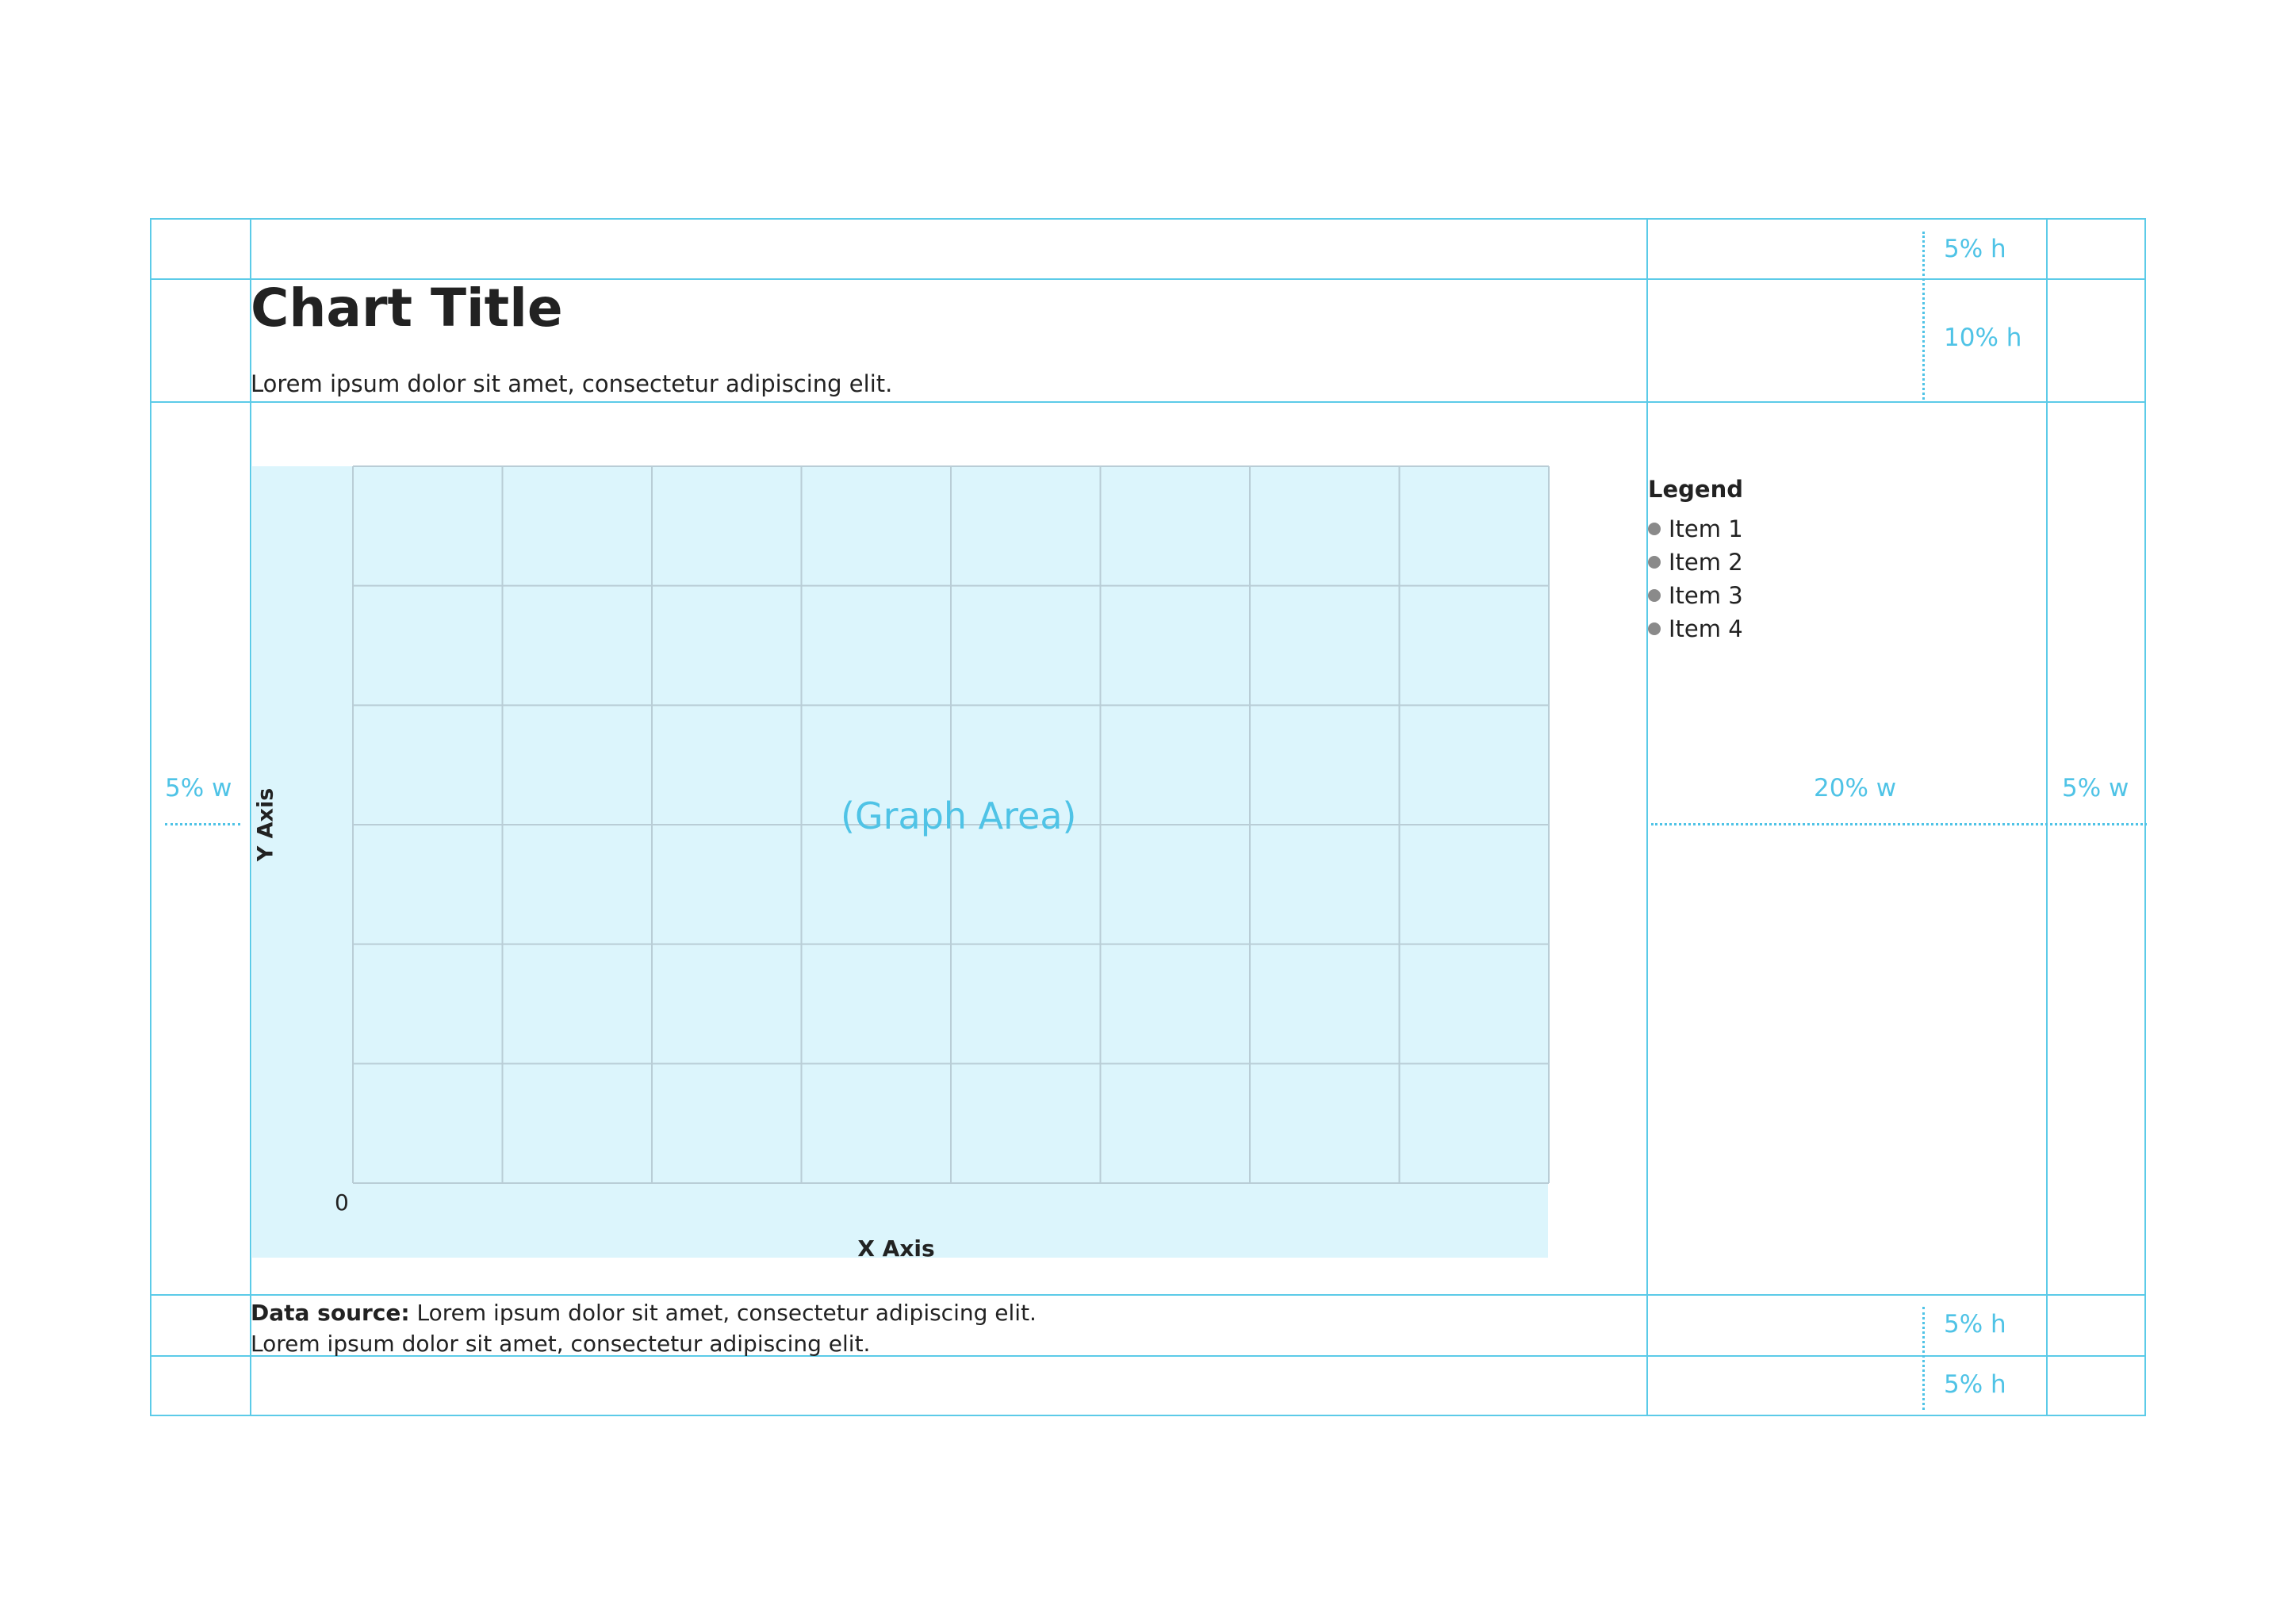 The image size is (2284, 1624). Describe the element at coordinates (198, 788) in the screenshot. I see `measure-left-margin: 5% w` at that location.